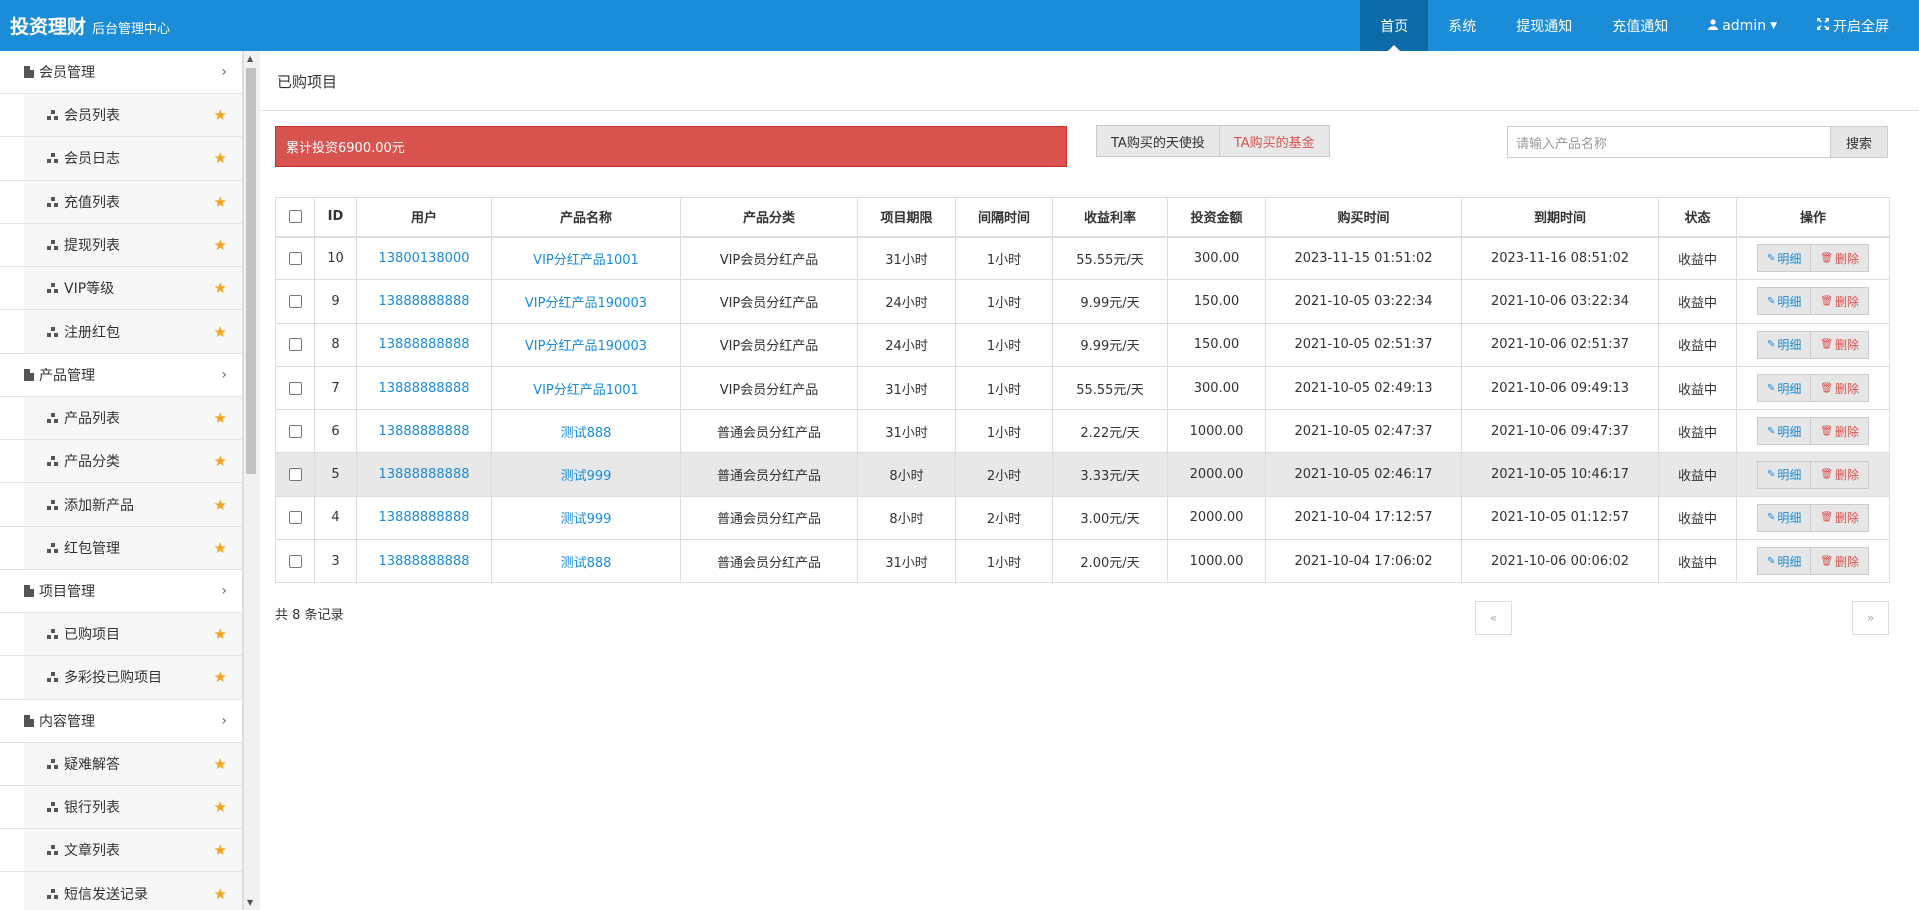 This screenshot has width=1919, height=910. What do you see at coordinates (1640, 25) in the screenshot?
I see `nav-recharge-notice: 充值通知` at bounding box center [1640, 25].